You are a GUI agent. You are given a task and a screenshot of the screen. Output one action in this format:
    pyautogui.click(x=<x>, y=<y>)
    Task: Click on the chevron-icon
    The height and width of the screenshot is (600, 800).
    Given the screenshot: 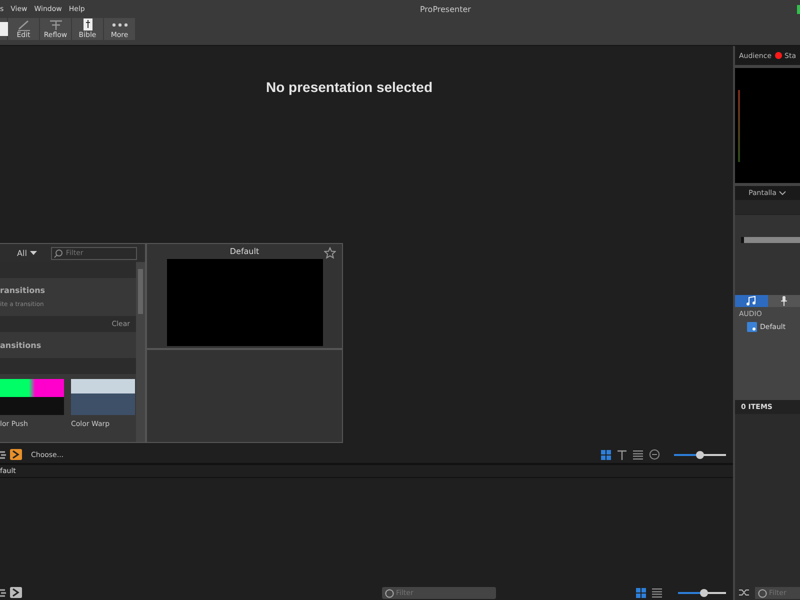 What is the action you would take?
    pyautogui.click(x=782, y=193)
    